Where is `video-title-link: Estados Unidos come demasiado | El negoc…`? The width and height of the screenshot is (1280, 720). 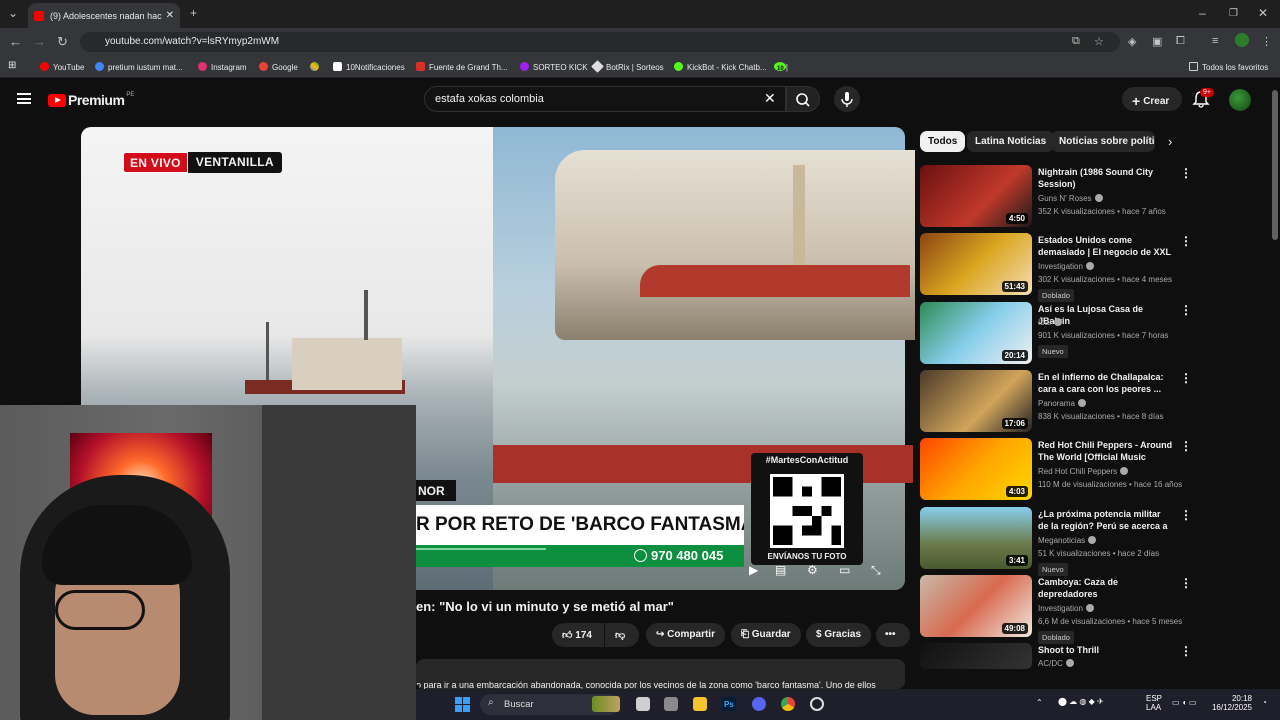 video-title-link: Estados Unidos come demasiado | El negoc… is located at coordinates (1105, 246).